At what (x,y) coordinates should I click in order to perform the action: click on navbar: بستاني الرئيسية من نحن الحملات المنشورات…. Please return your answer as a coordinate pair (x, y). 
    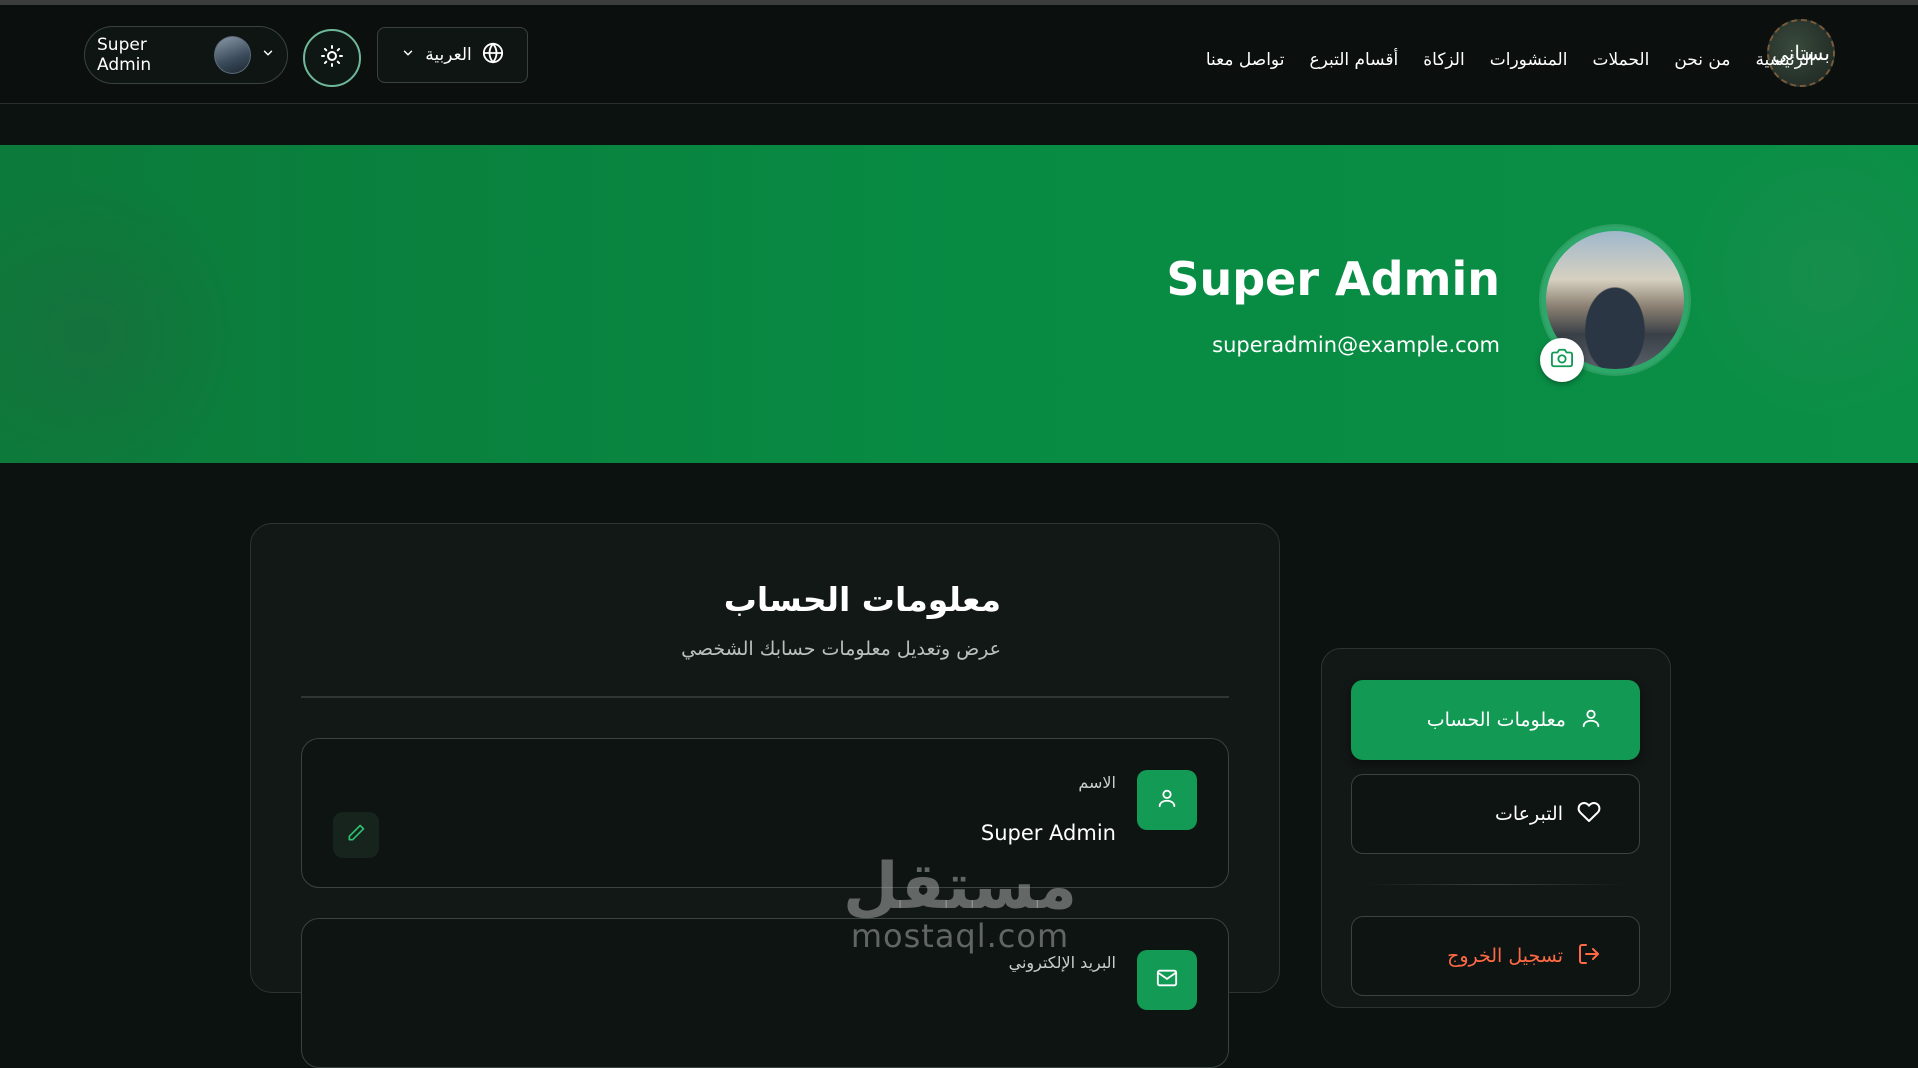
    Looking at the image, I should click on (959, 54).